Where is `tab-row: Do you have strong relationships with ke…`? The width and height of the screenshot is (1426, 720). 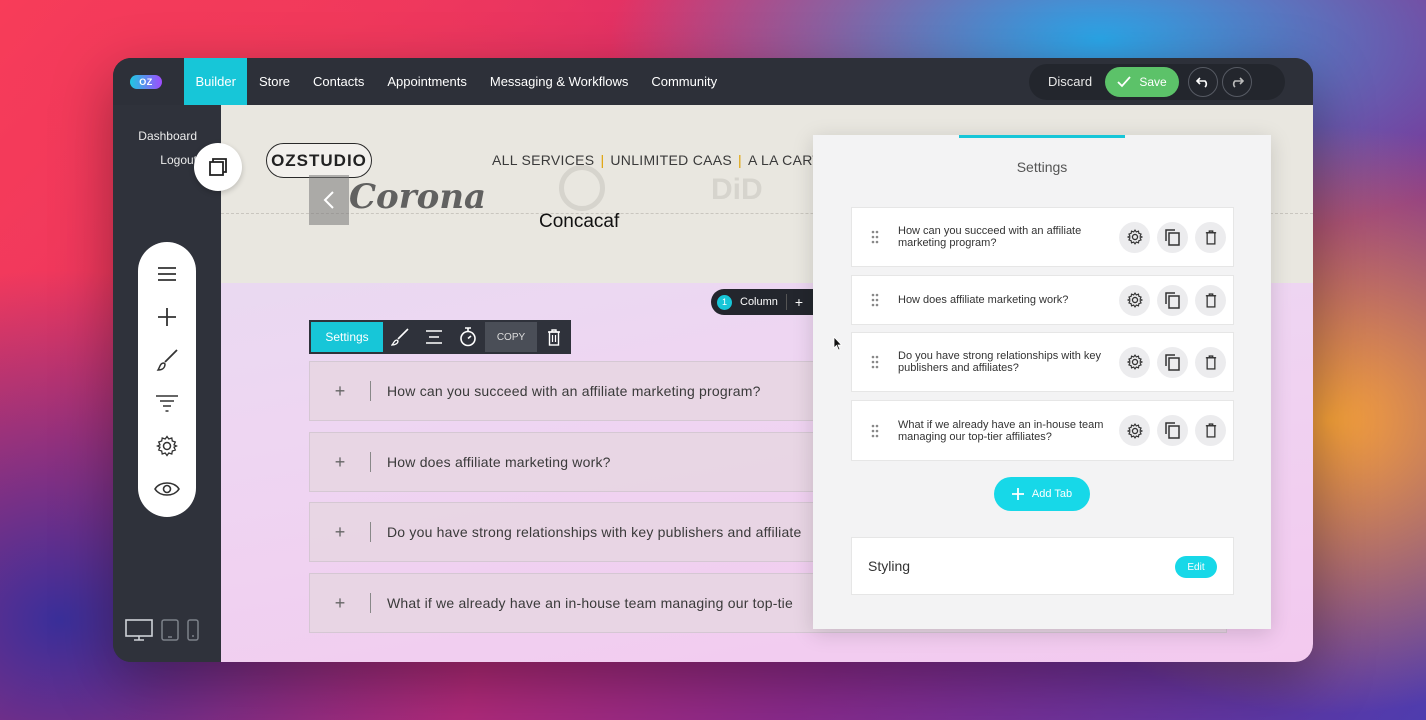 tab-row: Do you have strong relationships with ke… is located at coordinates (1042, 362).